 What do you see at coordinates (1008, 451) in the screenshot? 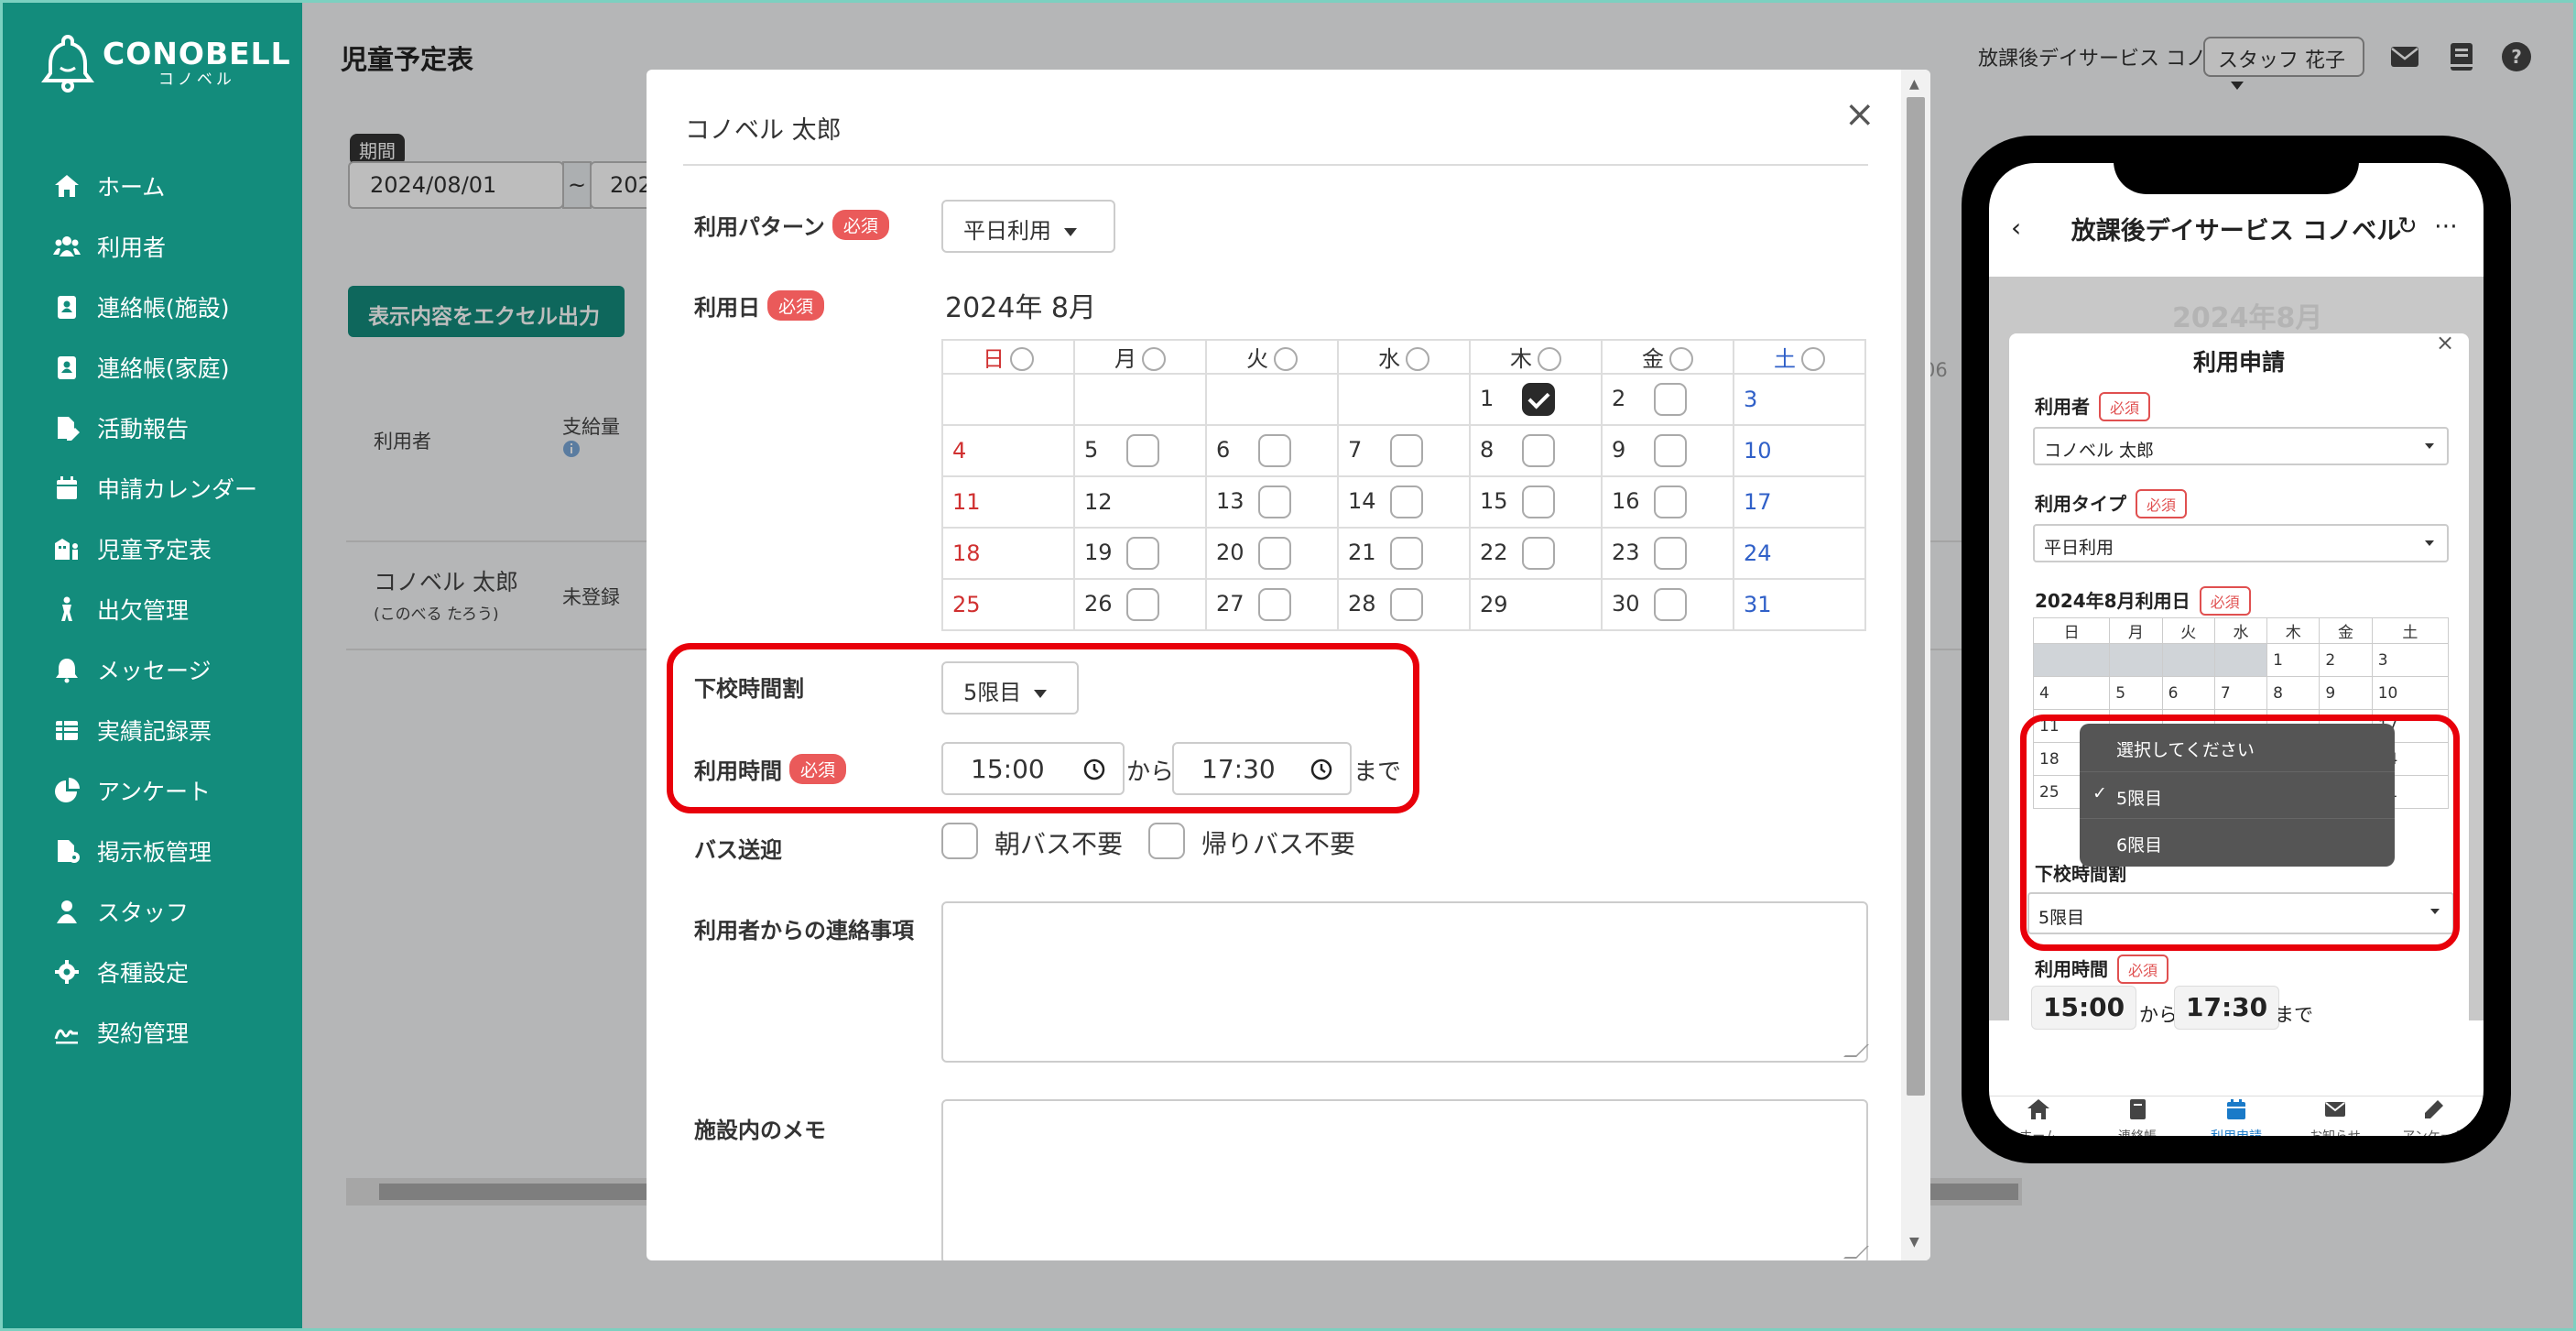
I see `calendar-day-cell: 4` at bounding box center [1008, 451].